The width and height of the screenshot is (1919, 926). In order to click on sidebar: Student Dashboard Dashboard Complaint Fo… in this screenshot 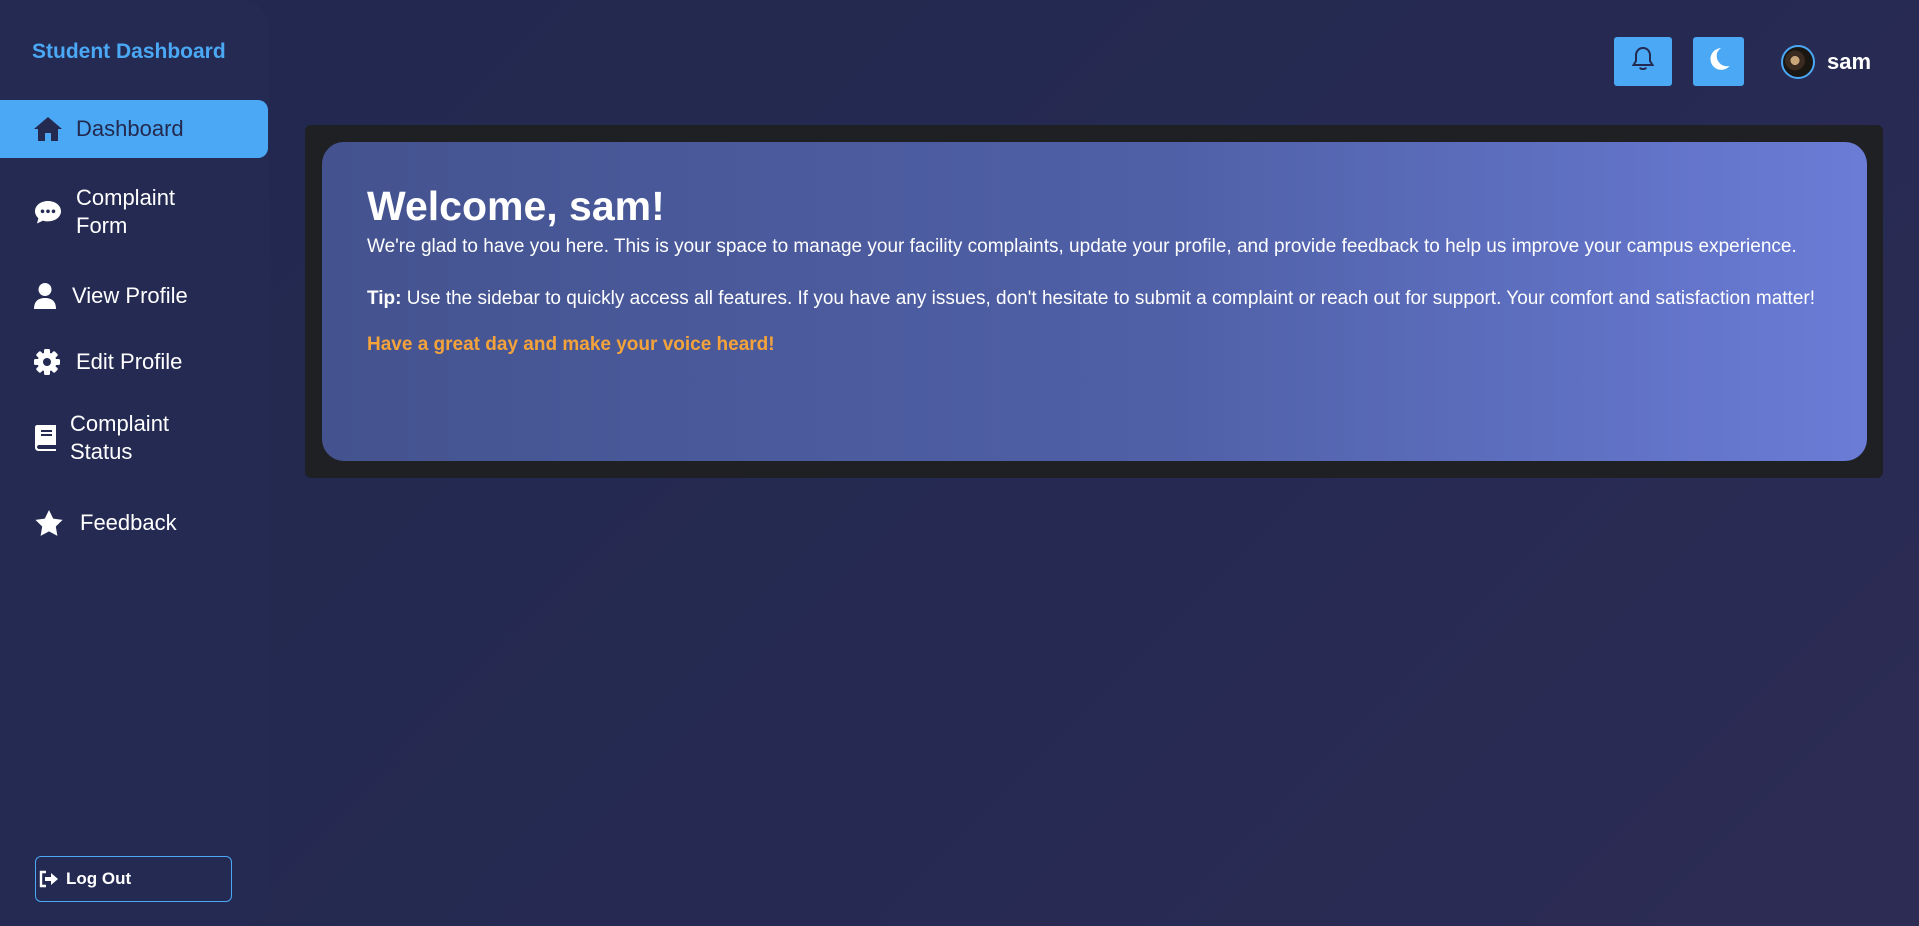, I will do `click(134, 463)`.